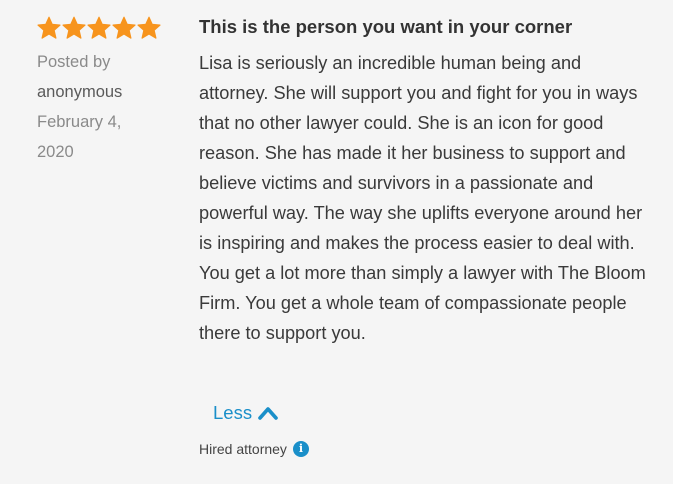 The image size is (673, 484). Describe the element at coordinates (233, 412) in the screenshot. I see `less-label: Less` at that location.